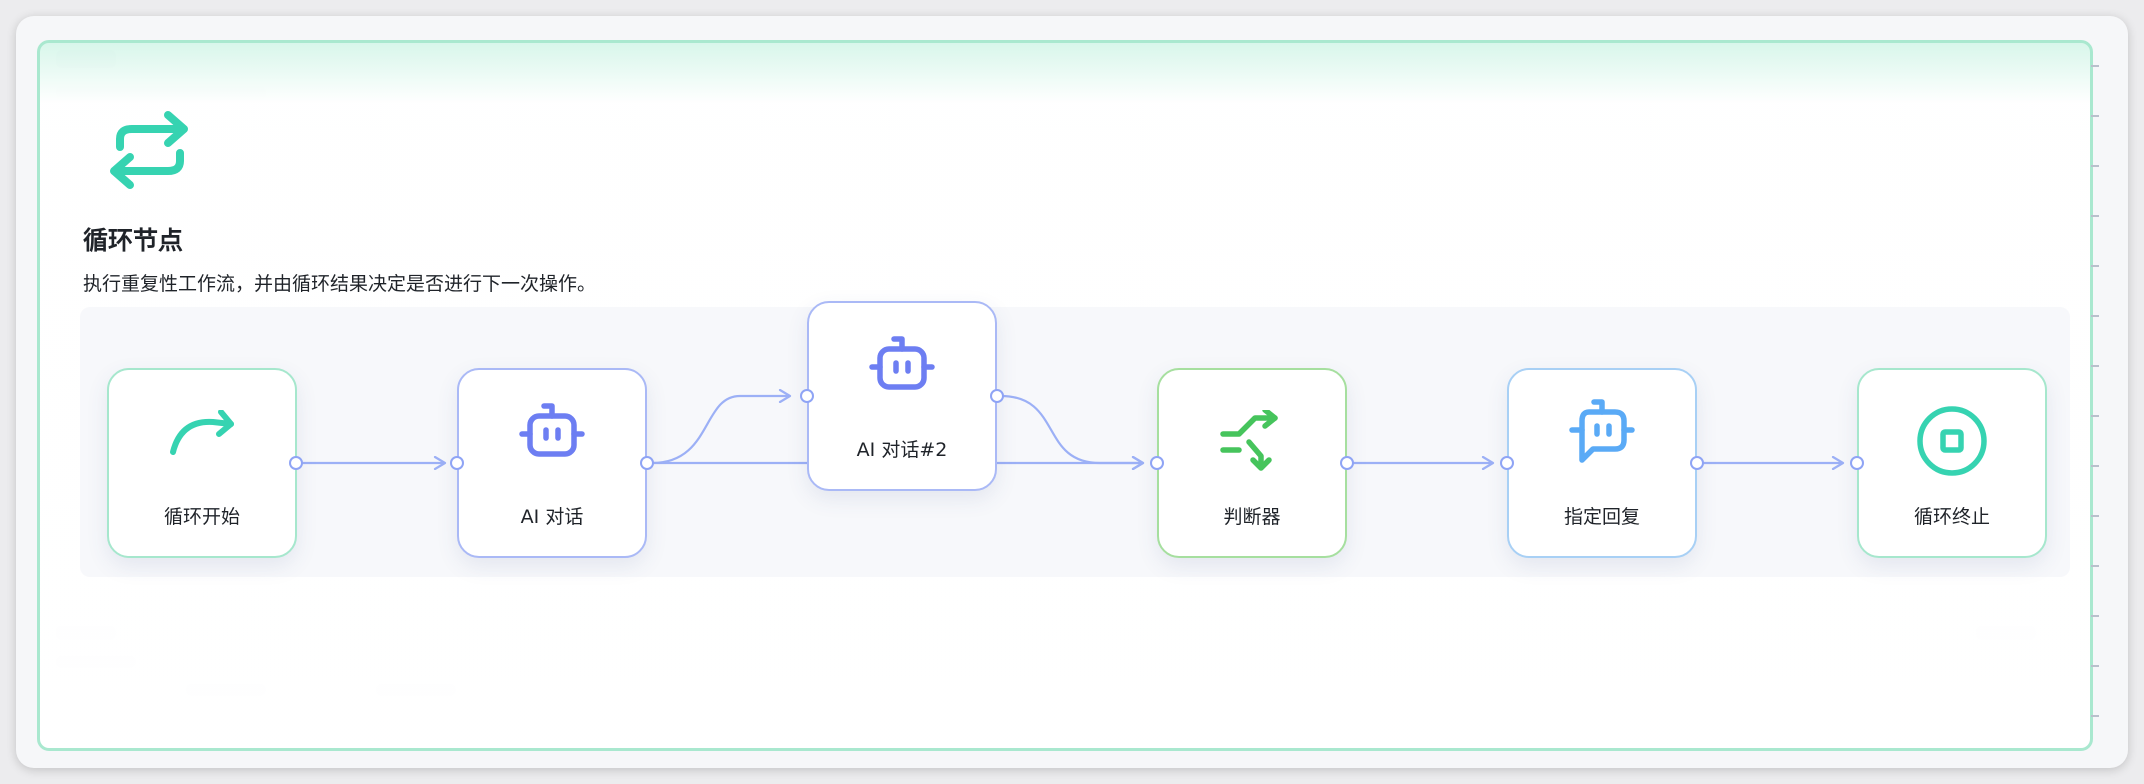 The width and height of the screenshot is (2144, 784). What do you see at coordinates (1249, 440) in the screenshot?
I see `branch-icon` at bounding box center [1249, 440].